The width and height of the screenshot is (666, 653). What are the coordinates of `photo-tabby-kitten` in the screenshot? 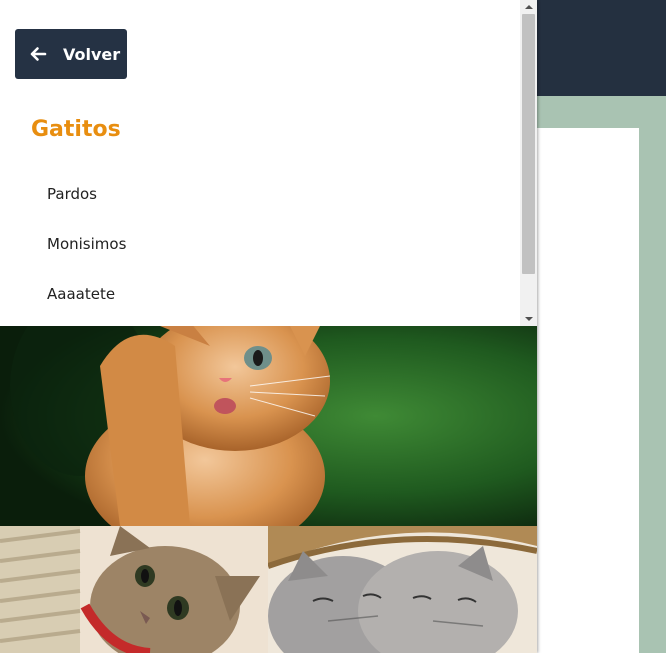 It's located at (134, 589).